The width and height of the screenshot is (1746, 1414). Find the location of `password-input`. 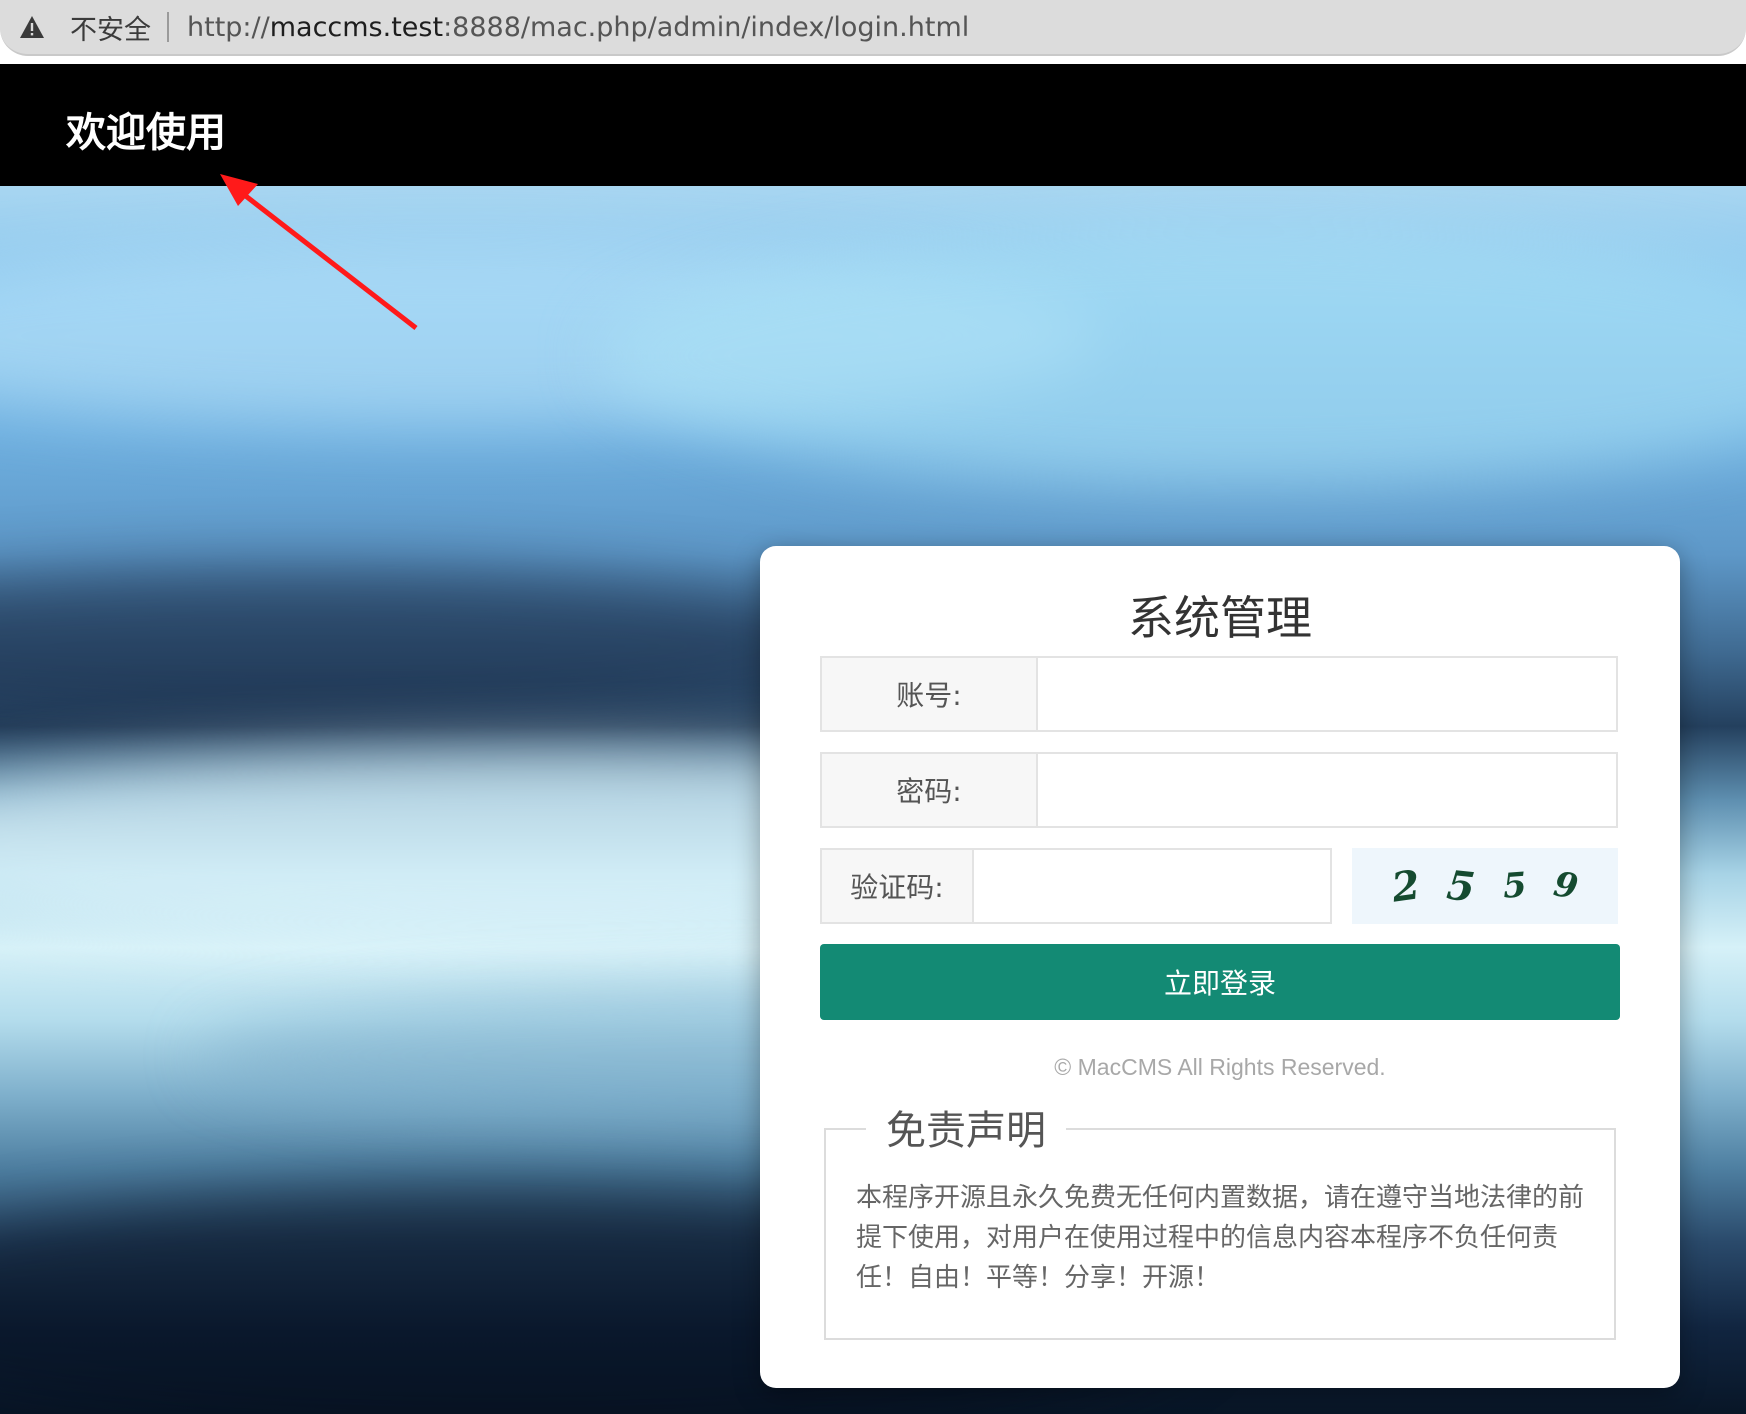

password-input is located at coordinates (1327, 790).